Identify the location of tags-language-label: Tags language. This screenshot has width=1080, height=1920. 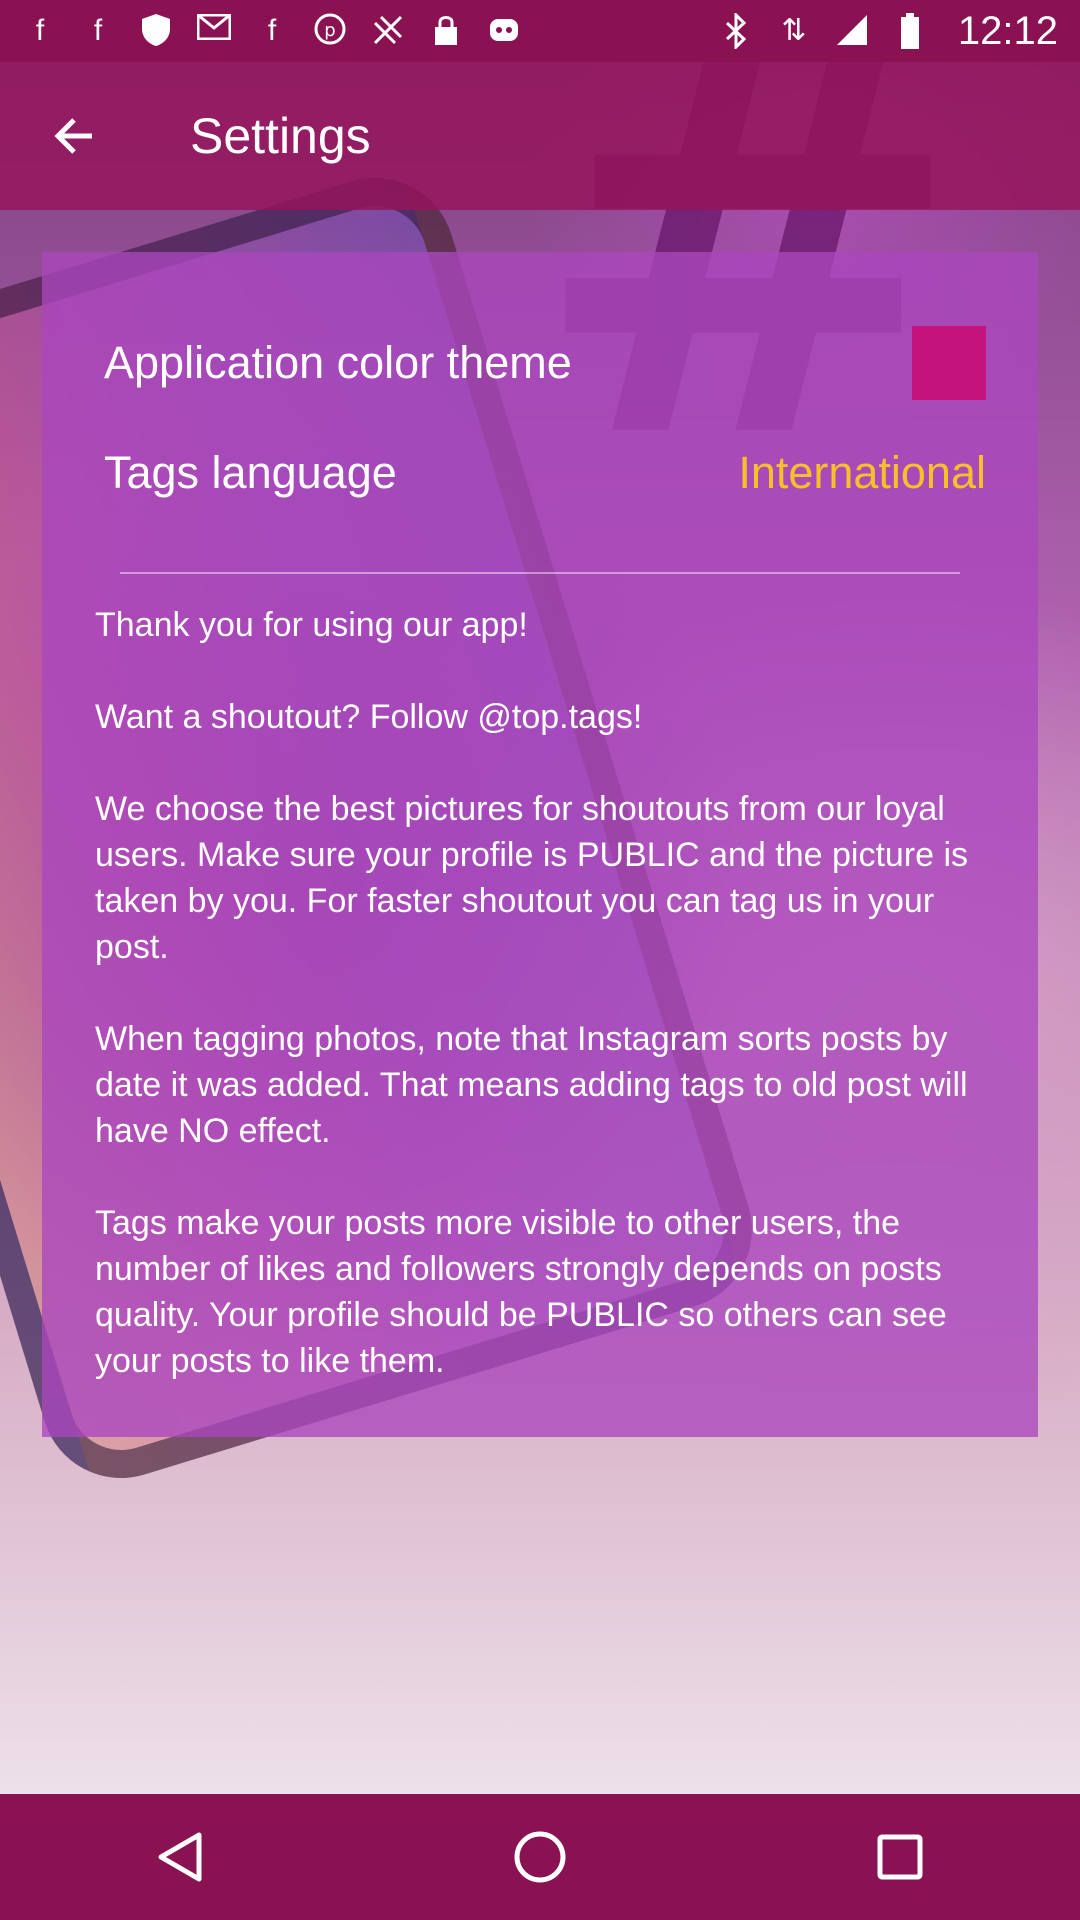
(250, 472).